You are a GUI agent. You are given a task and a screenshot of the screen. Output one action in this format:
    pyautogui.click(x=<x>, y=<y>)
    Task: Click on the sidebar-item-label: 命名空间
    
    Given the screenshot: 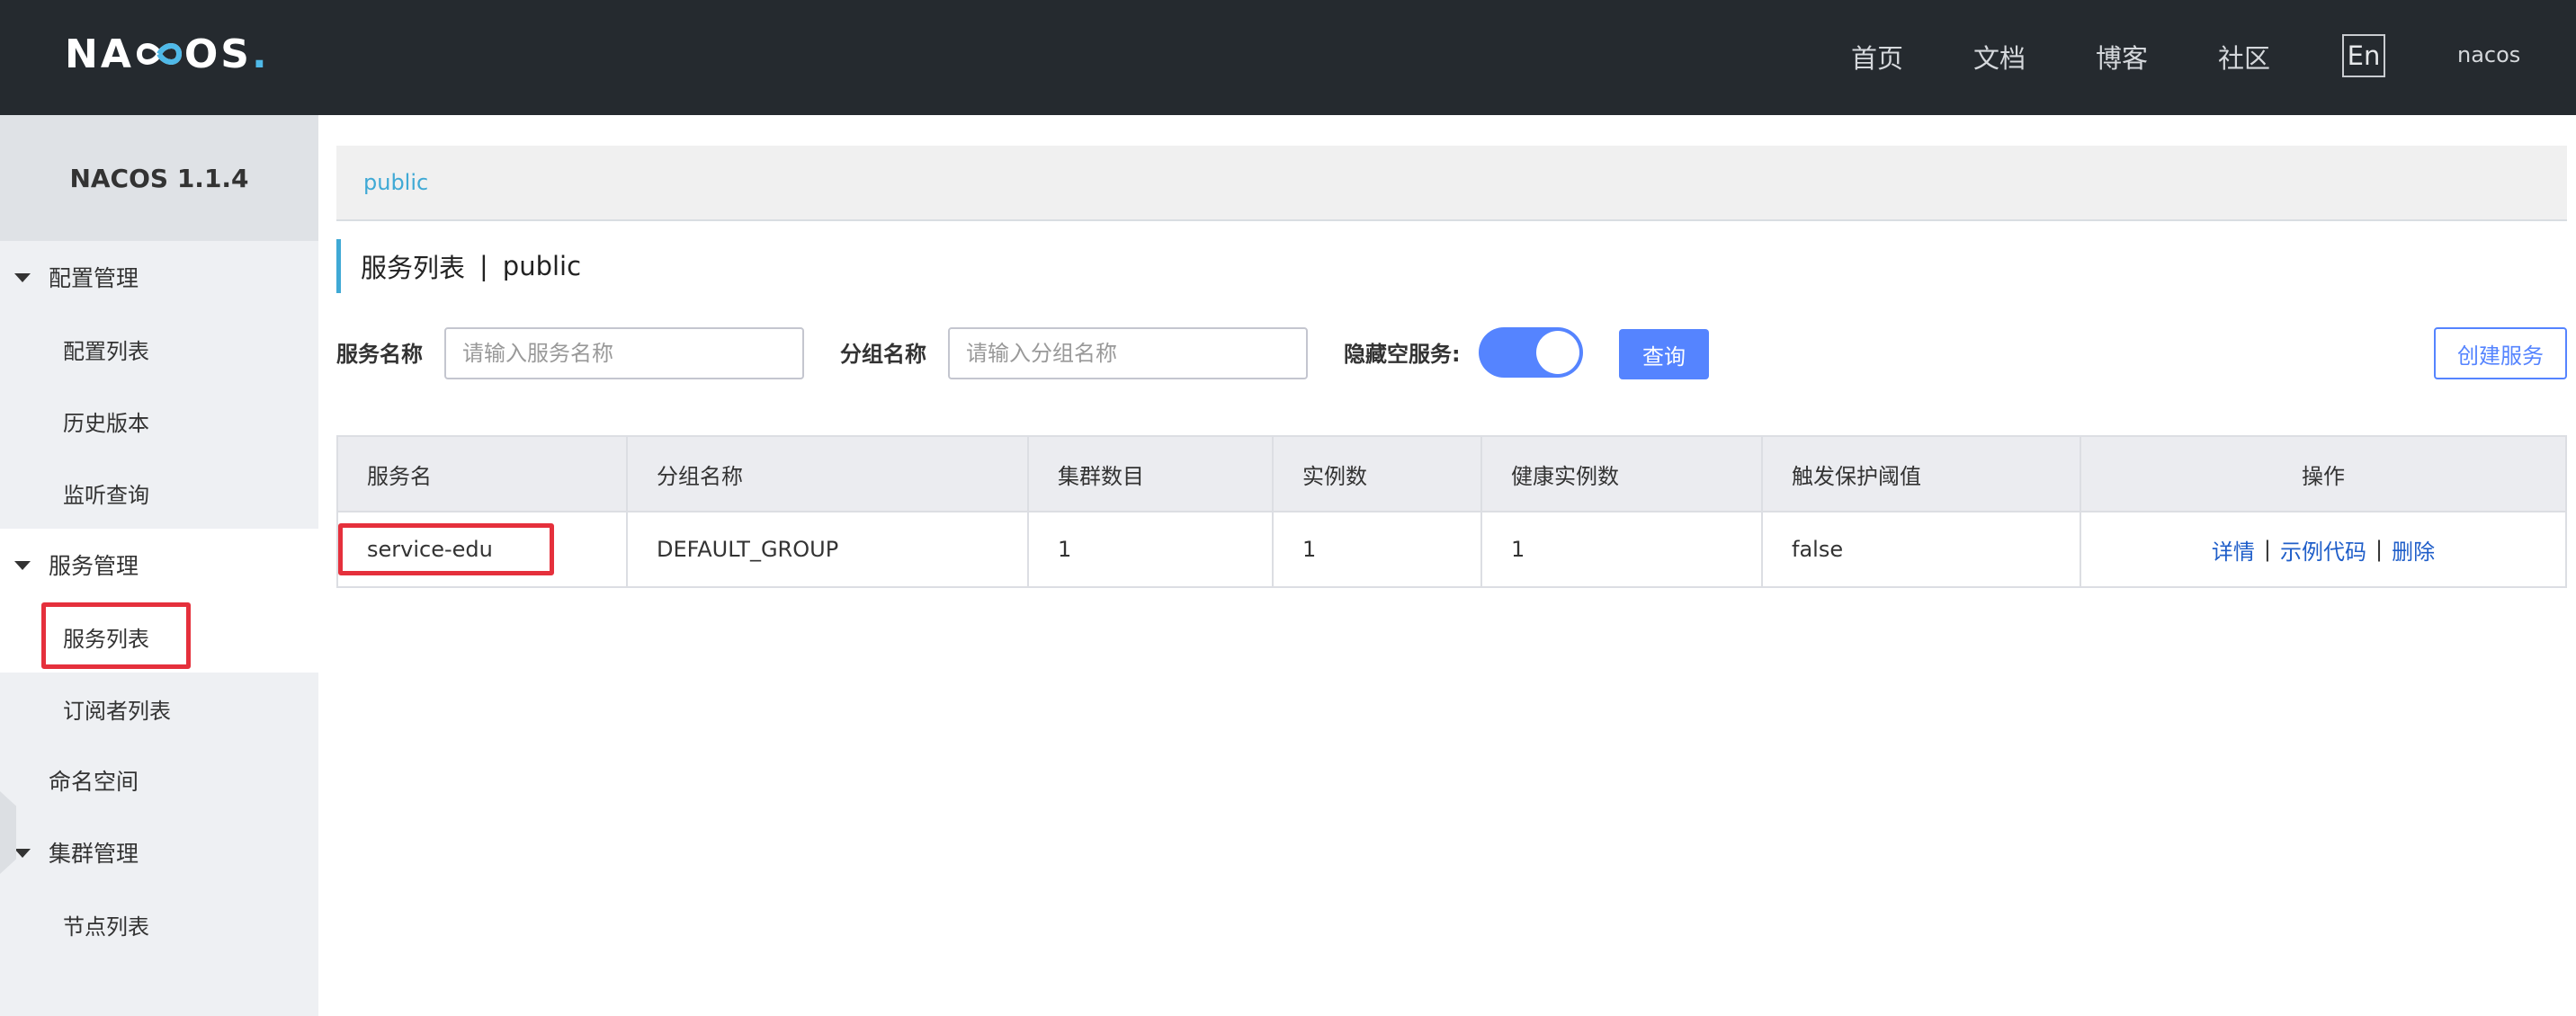 What is the action you would take?
    pyautogui.click(x=94, y=782)
    